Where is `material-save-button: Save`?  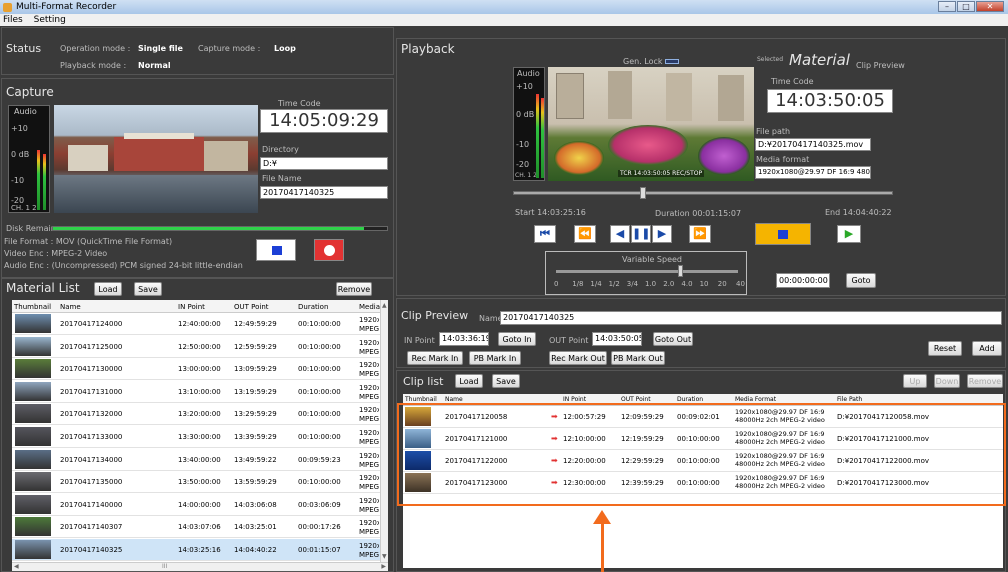 material-save-button: Save is located at coordinates (148, 289).